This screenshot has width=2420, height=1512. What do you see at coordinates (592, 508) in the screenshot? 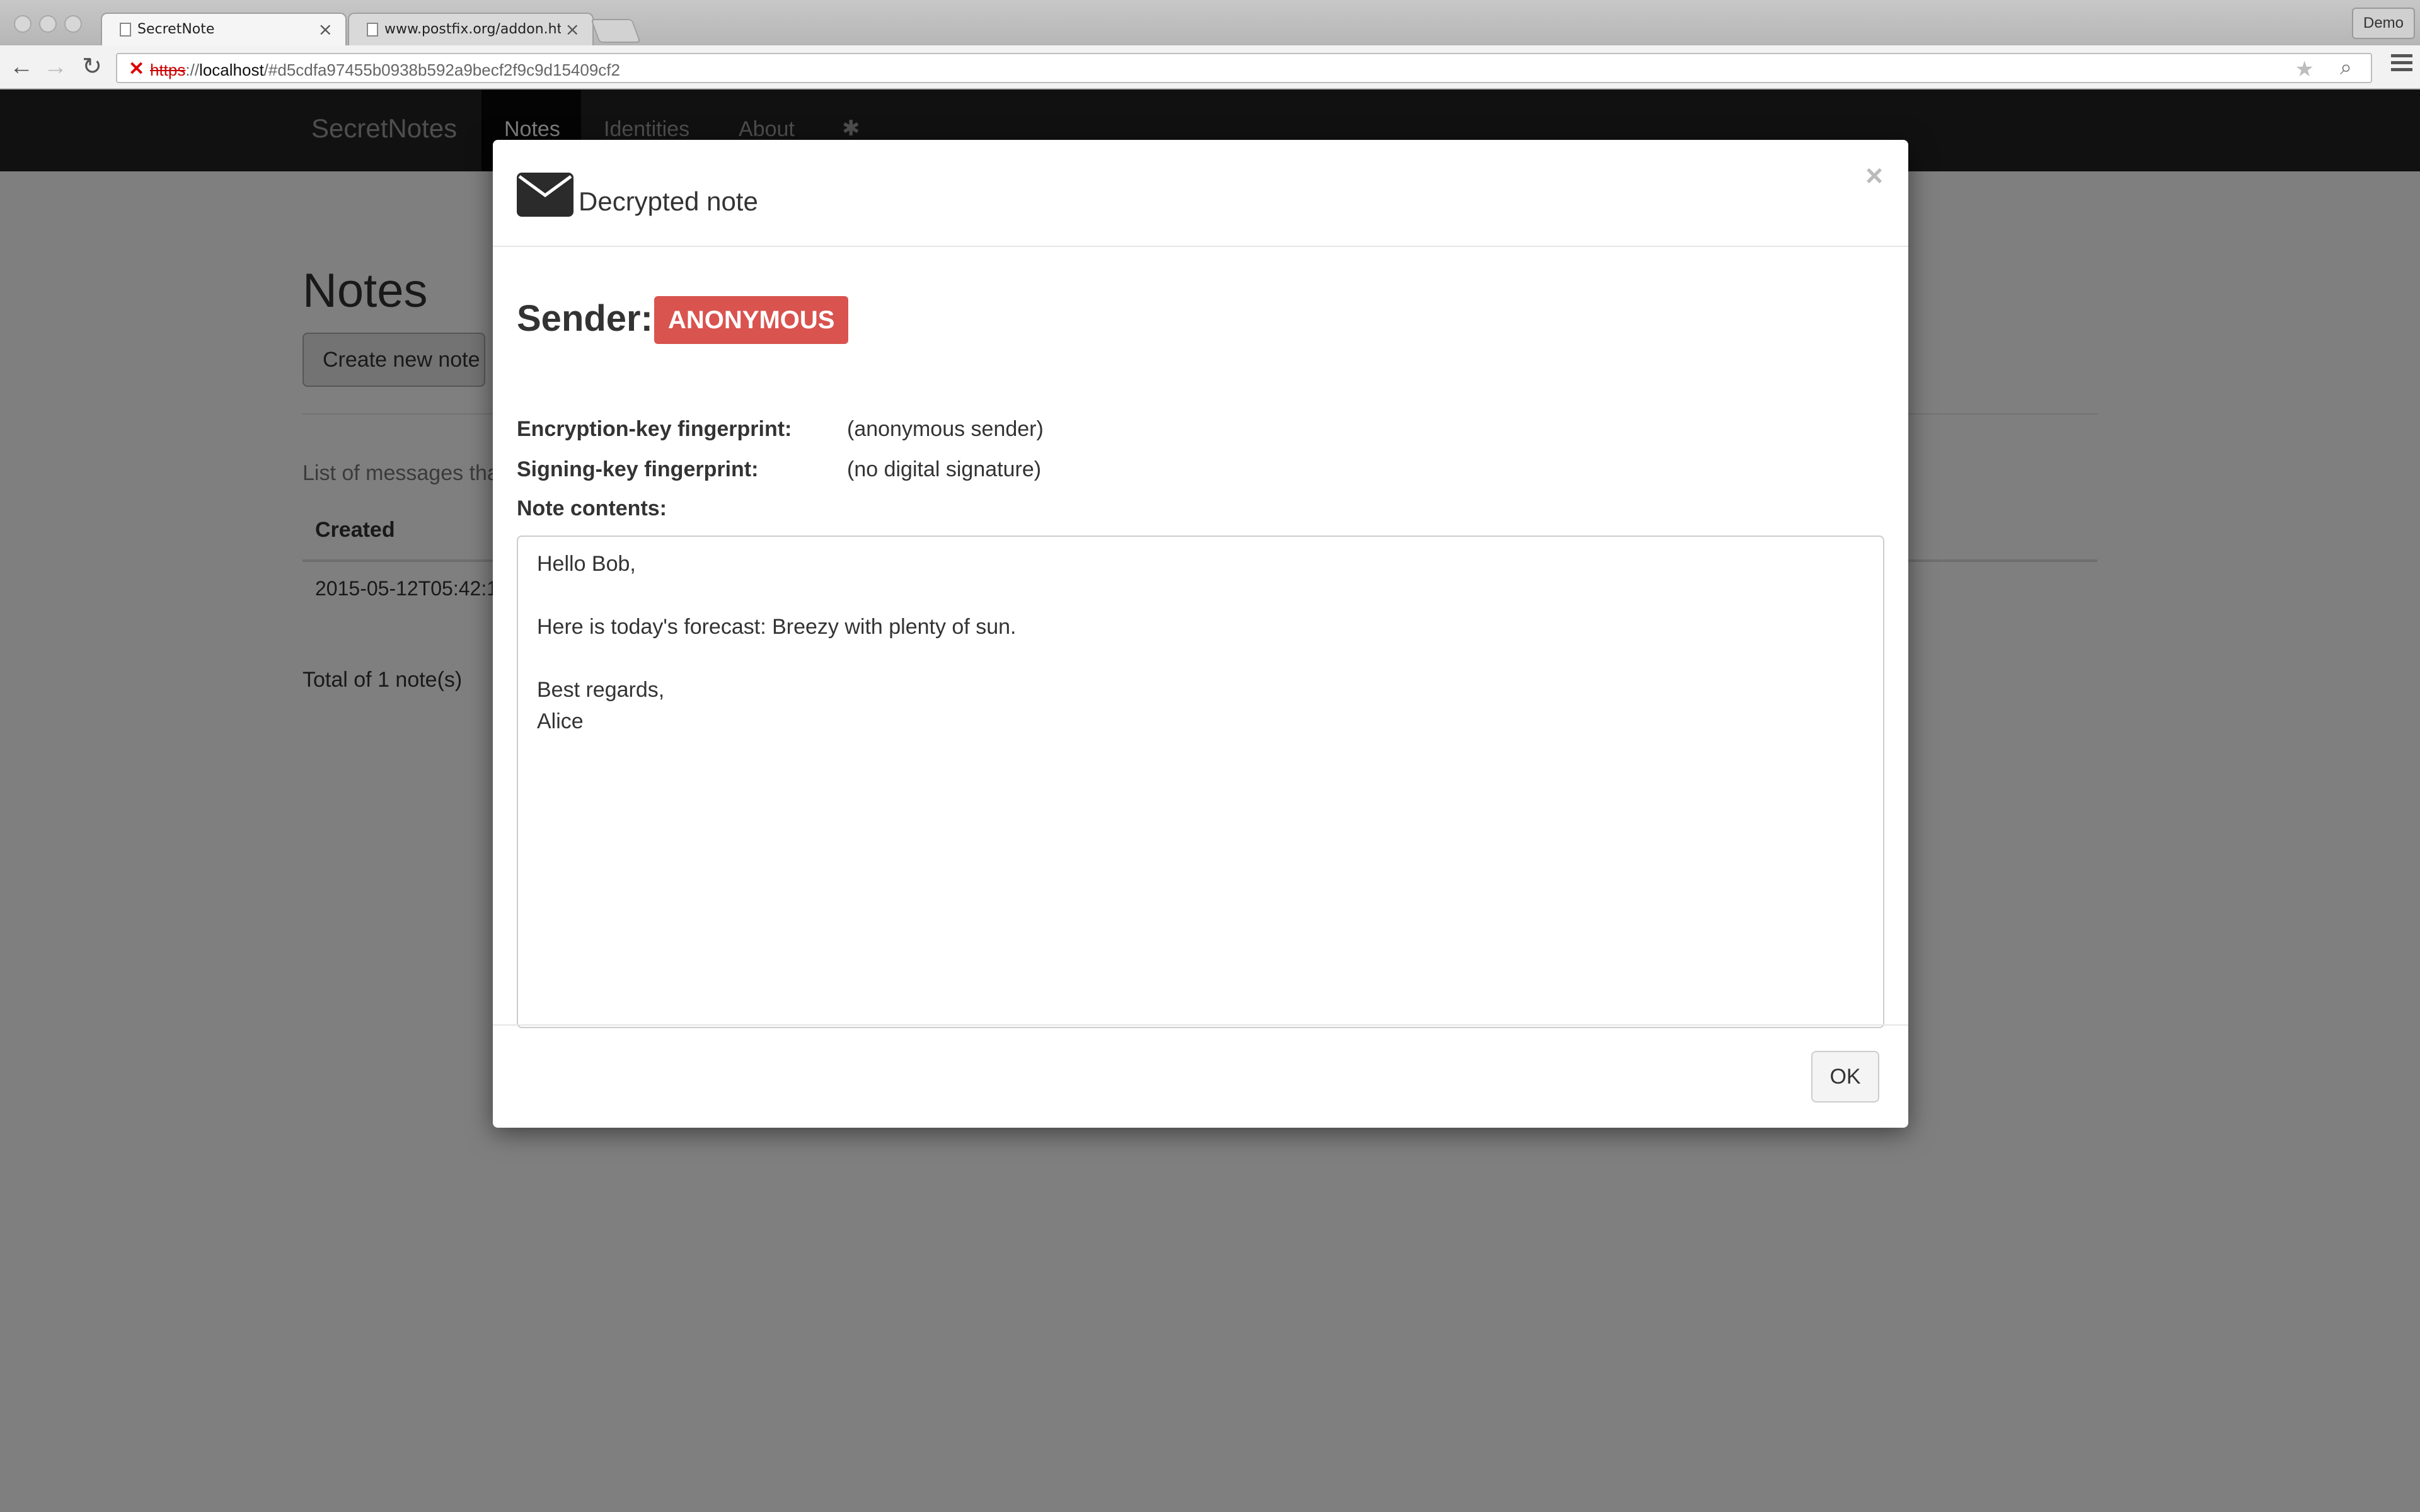
I see `note-contents-label: Note contents:` at bounding box center [592, 508].